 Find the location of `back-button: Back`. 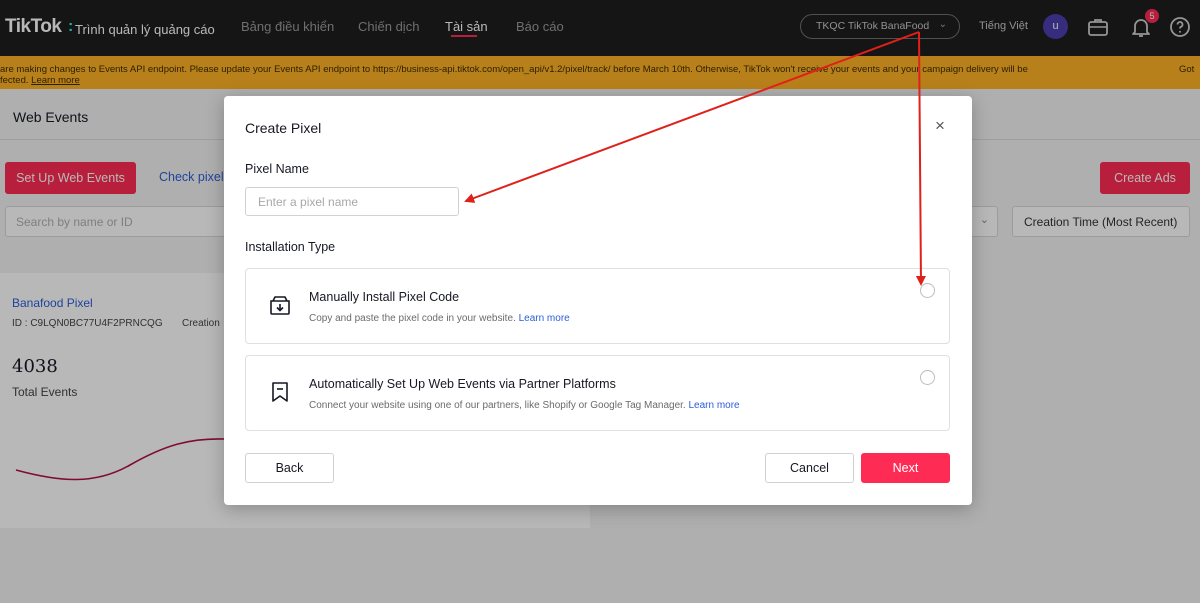

back-button: Back is located at coordinates (289, 468).